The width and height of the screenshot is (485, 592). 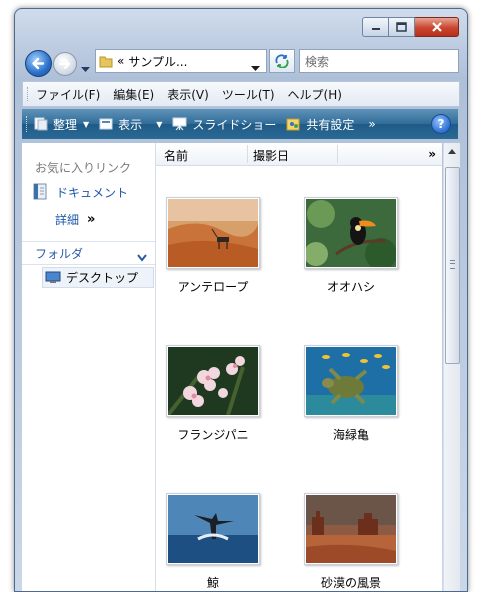 I want to click on toucan-photo, so click(x=351, y=233).